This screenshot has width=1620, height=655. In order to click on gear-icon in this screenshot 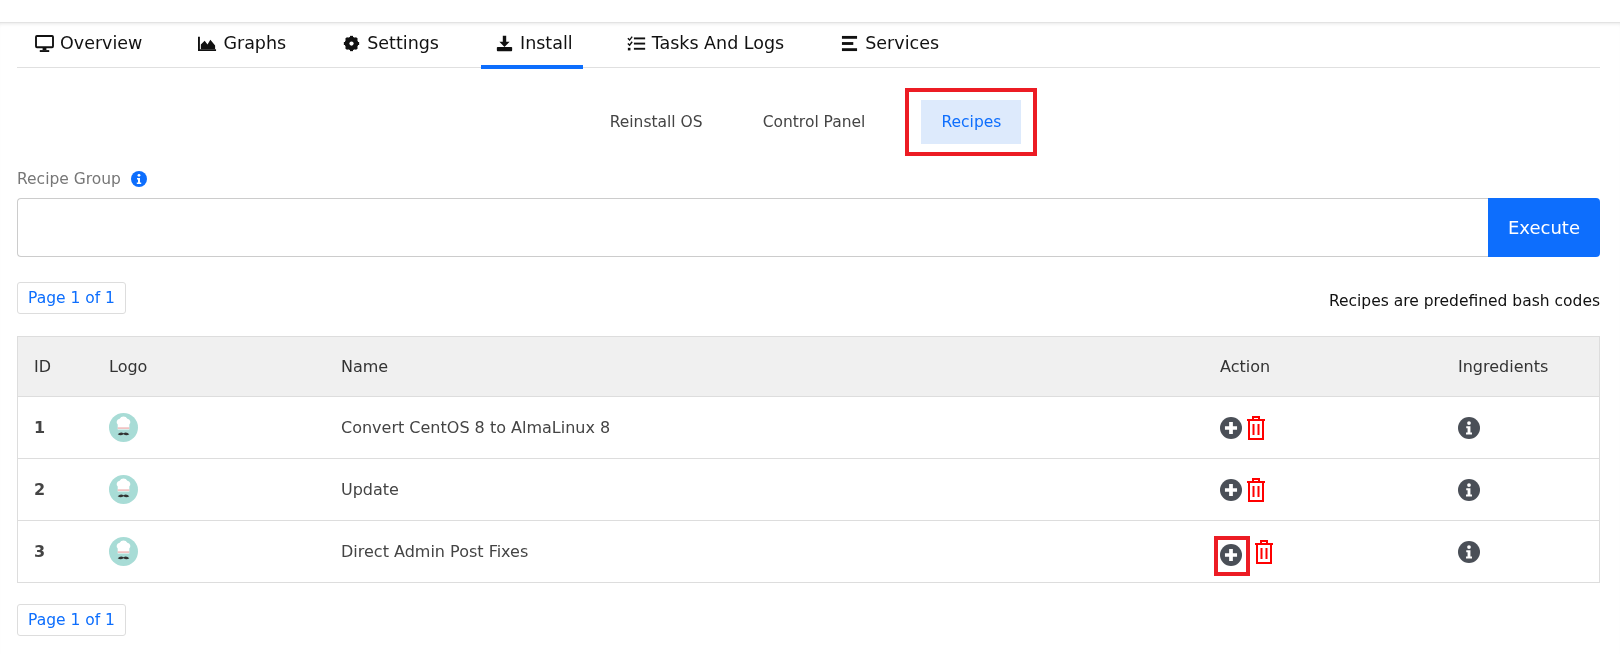, I will do `click(352, 43)`.